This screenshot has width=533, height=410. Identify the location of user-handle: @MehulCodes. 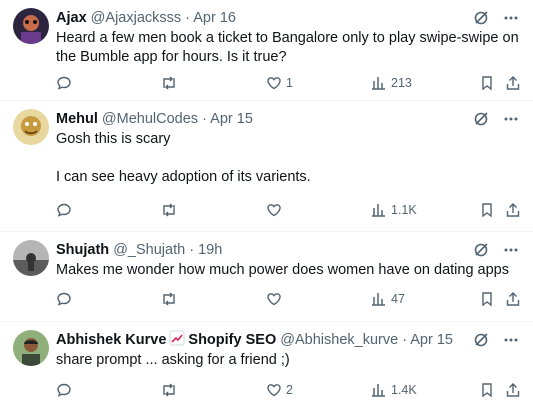
(150, 119).